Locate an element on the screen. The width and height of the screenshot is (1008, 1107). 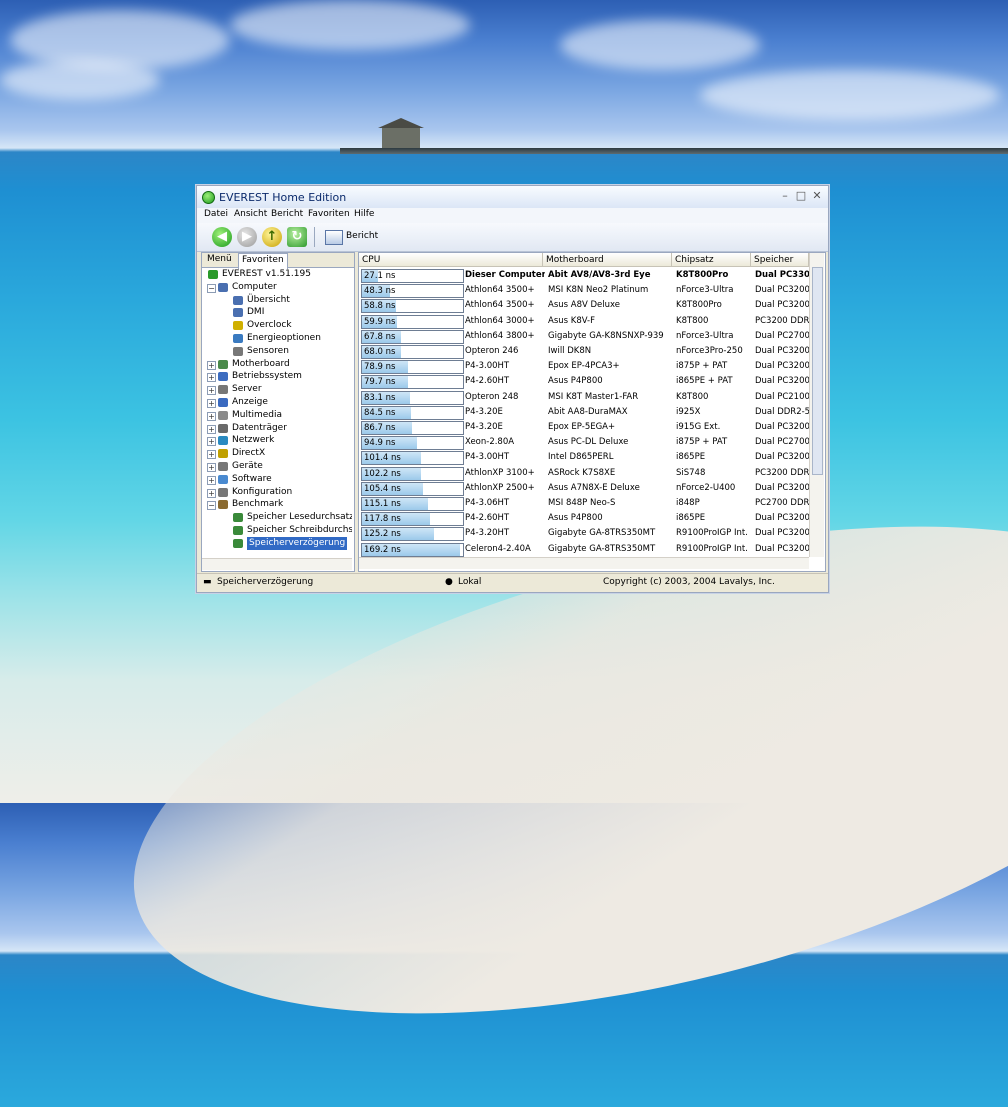
chipset-cell: K8T800 is located at coordinates (692, 396).